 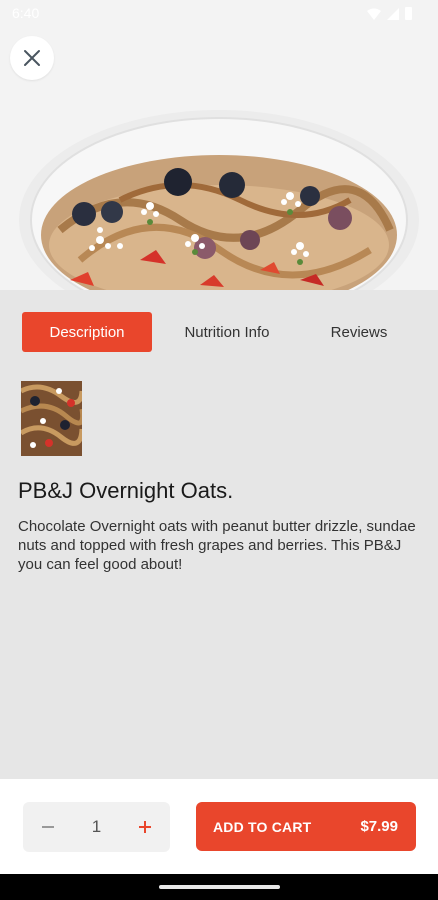 I want to click on minus-icon, so click(x=48, y=827).